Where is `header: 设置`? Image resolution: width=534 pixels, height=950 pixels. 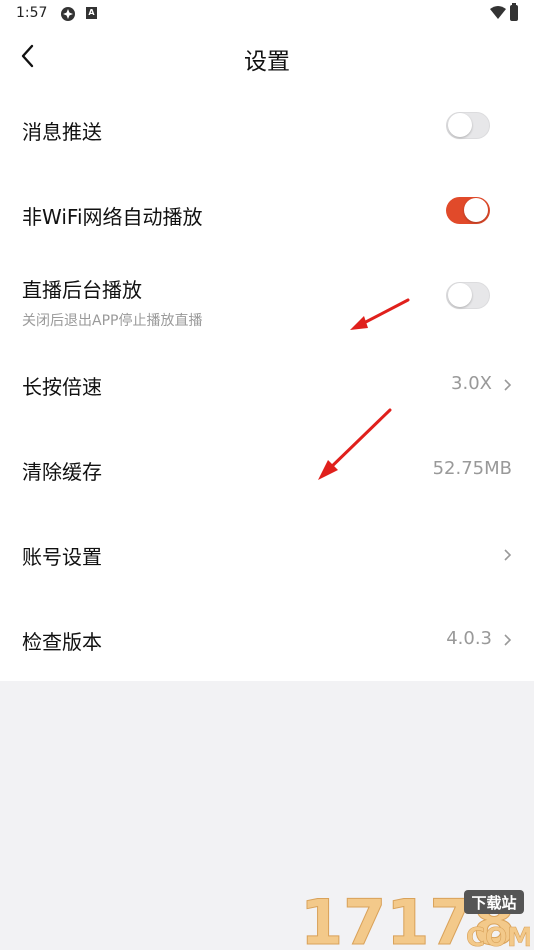 header: 设置 is located at coordinates (267, 57).